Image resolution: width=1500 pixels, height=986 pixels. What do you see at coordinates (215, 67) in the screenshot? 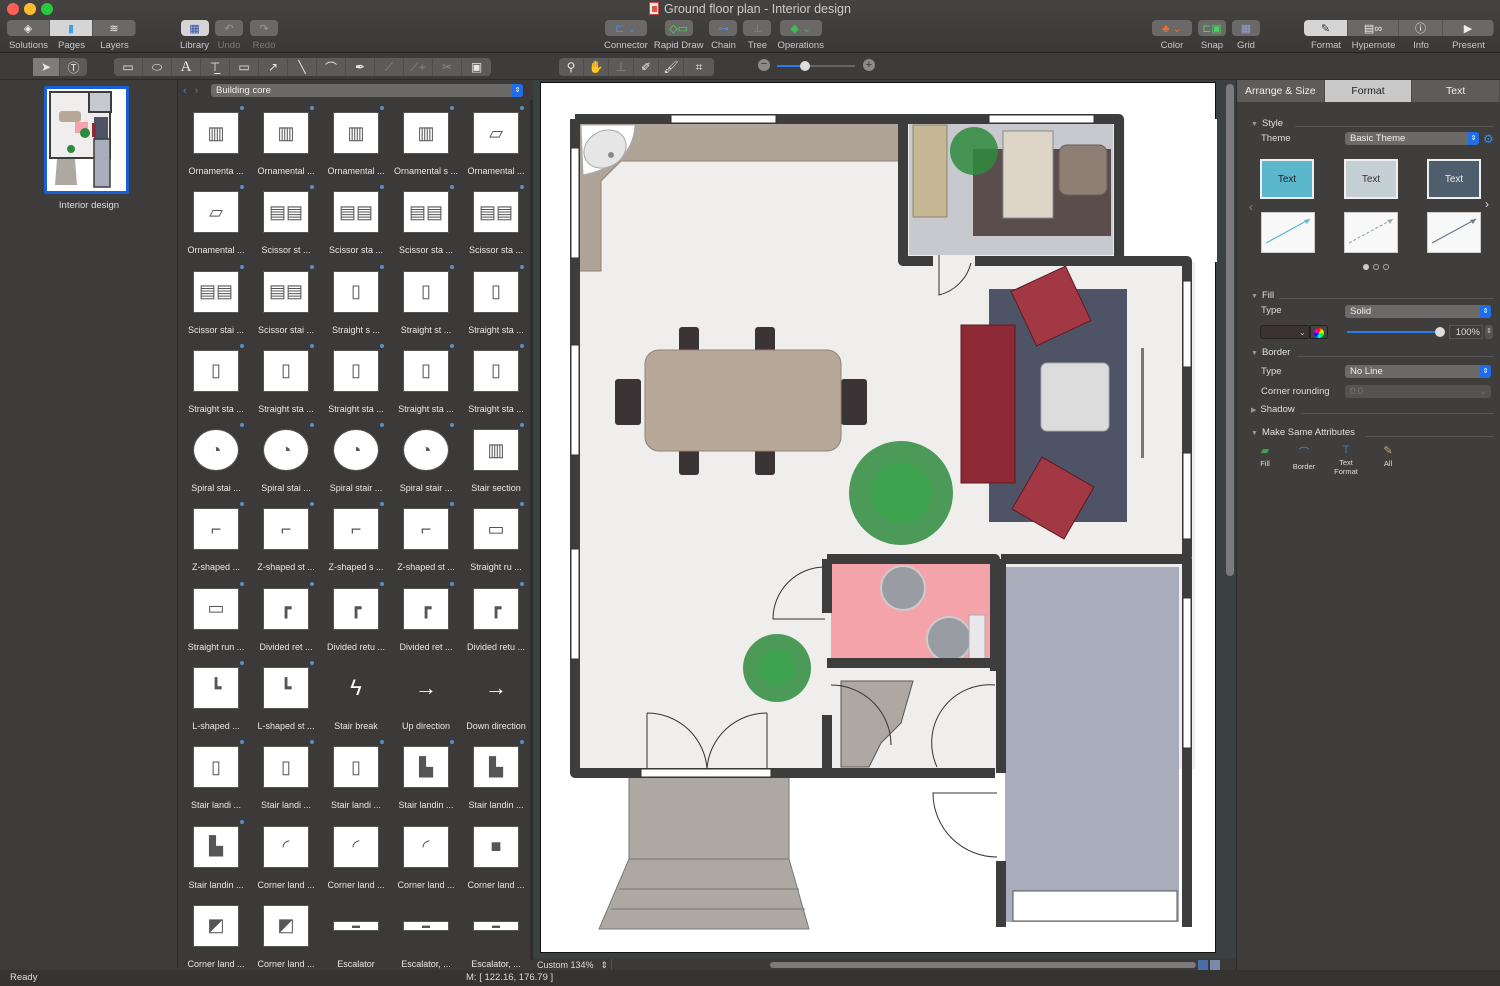
I see `textbox-tool: ⊤̲` at bounding box center [215, 67].